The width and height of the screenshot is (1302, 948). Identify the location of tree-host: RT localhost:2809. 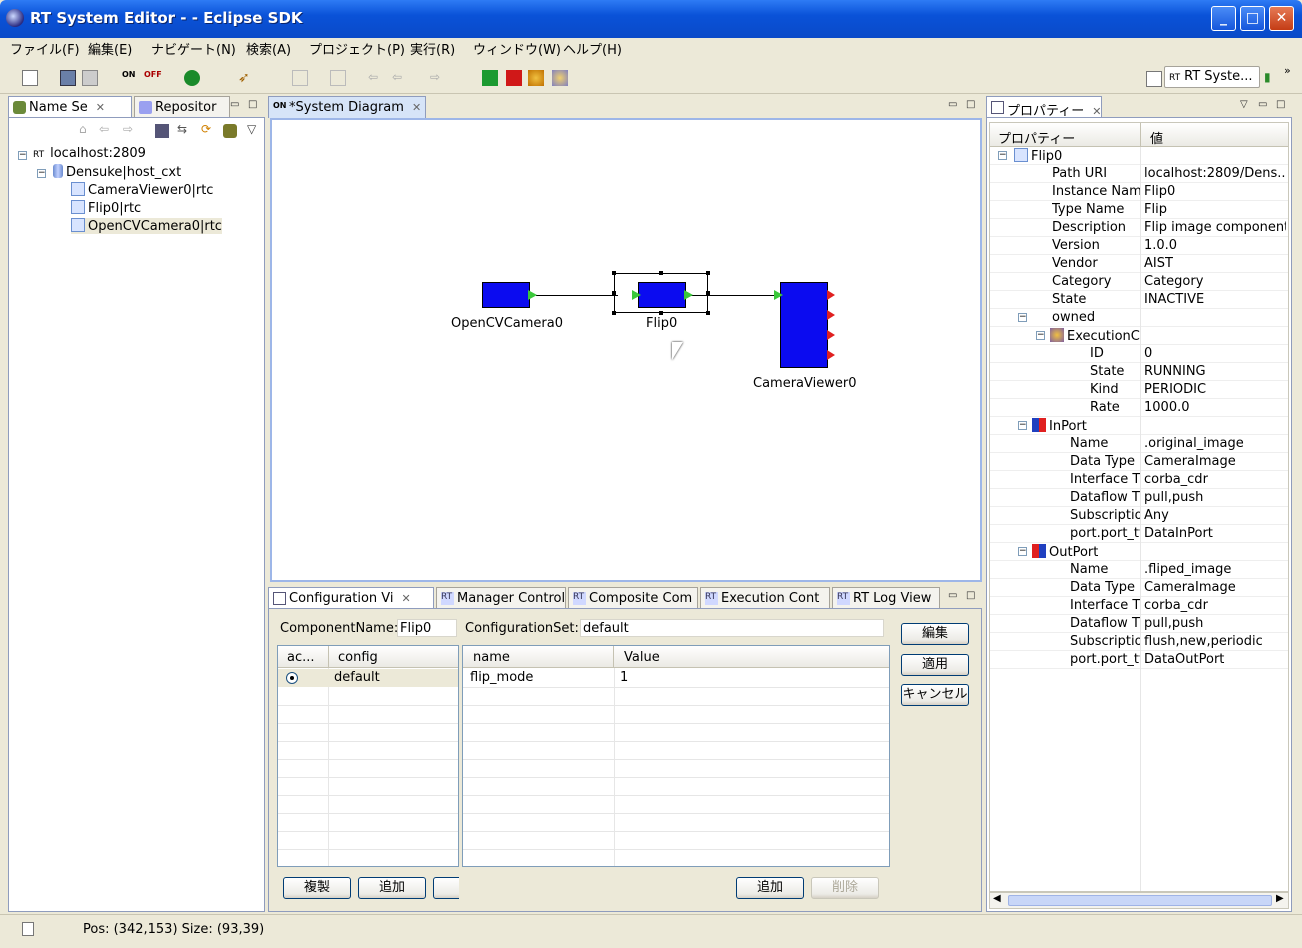
(89, 153).